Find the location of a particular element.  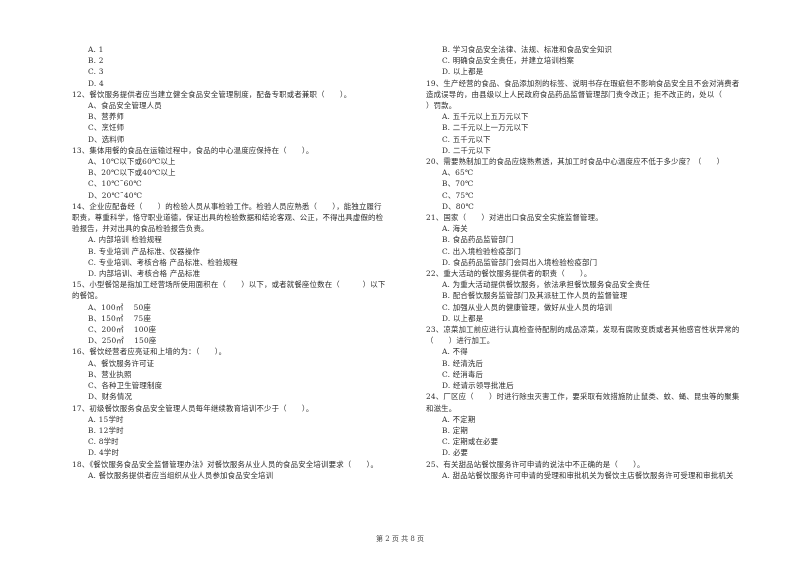

answer-option: A. 甜品站餐饮服务许可申请的受理和审批机关为餐饮主店餐饮服务许可受理和审批机关 is located at coordinates (588, 475).